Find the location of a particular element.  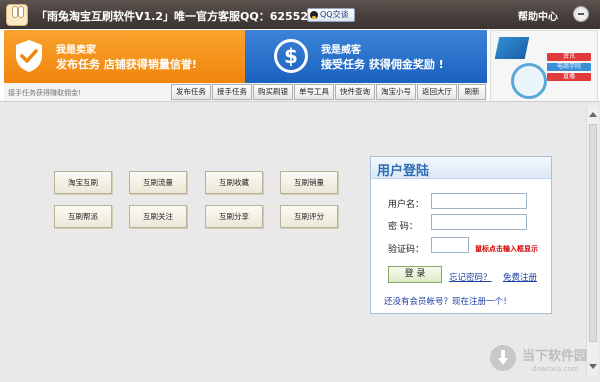

site-watermark: 当下软件园 downxia.com is located at coordinates (542, 361).